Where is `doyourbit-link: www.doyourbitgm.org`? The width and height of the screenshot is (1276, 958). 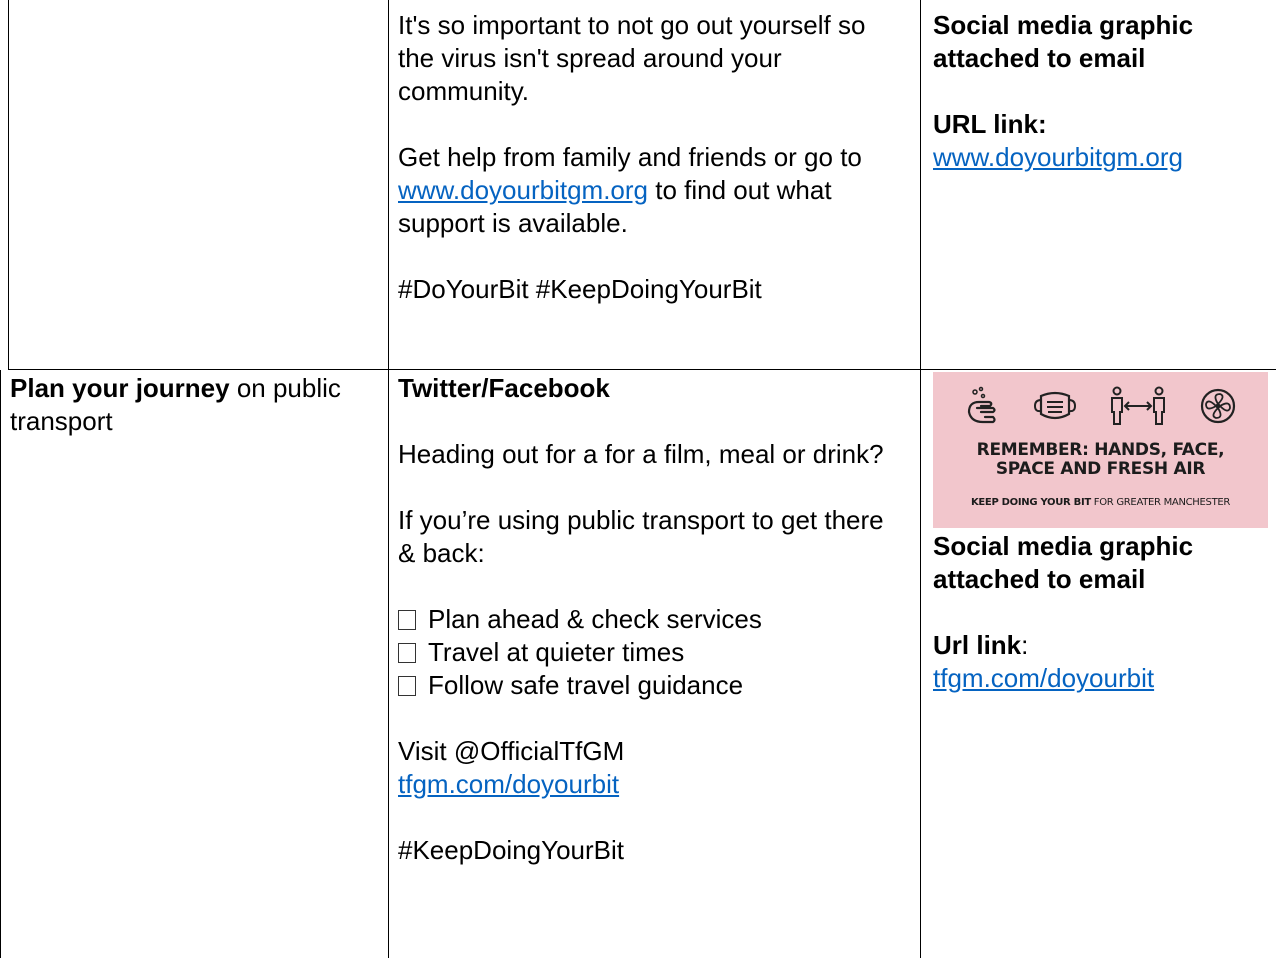 doyourbit-link: www.doyourbitgm.org is located at coordinates (523, 190).